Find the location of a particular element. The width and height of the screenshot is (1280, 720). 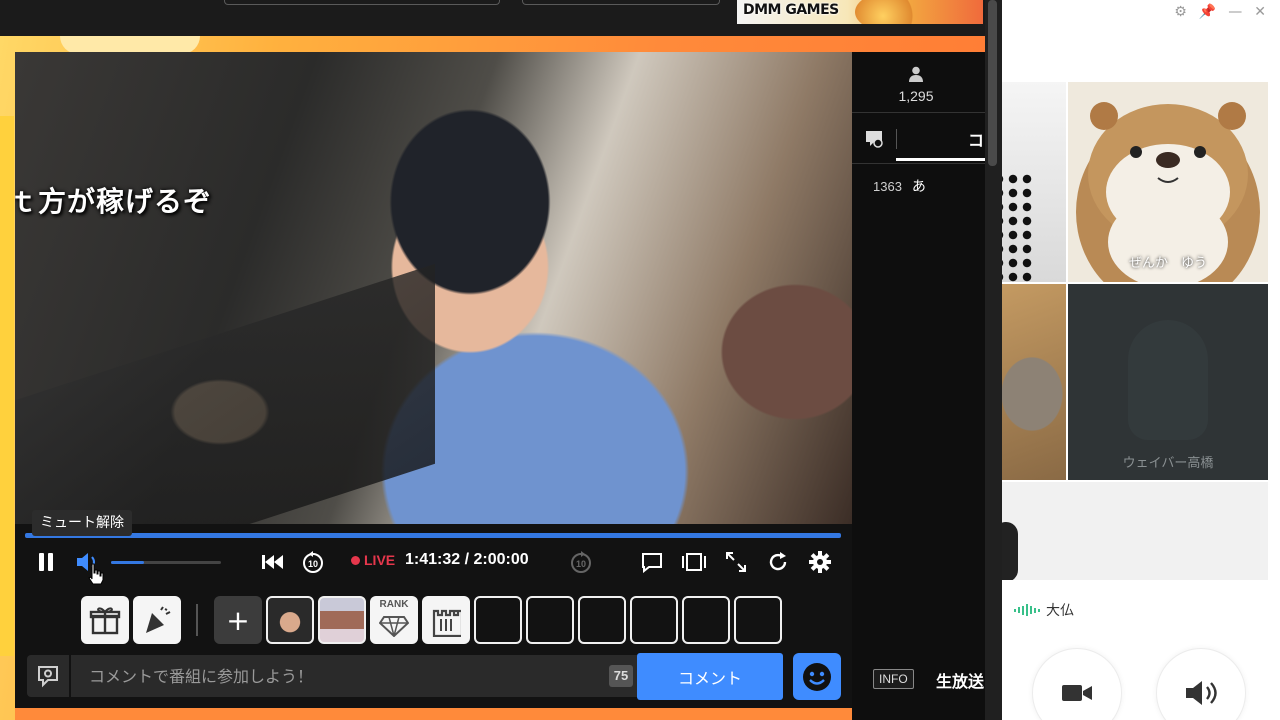

skip-back-button is located at coordinates (272, 562).